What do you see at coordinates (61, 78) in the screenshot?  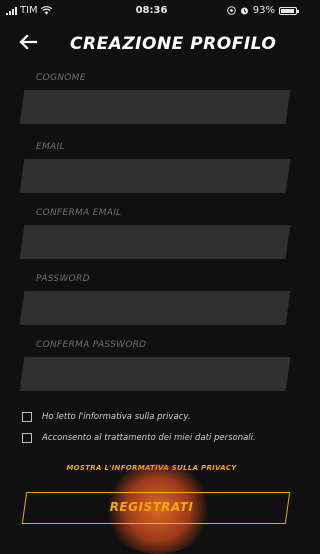 I see `surname-label: COGNOME` at bounding box center [61, 78].